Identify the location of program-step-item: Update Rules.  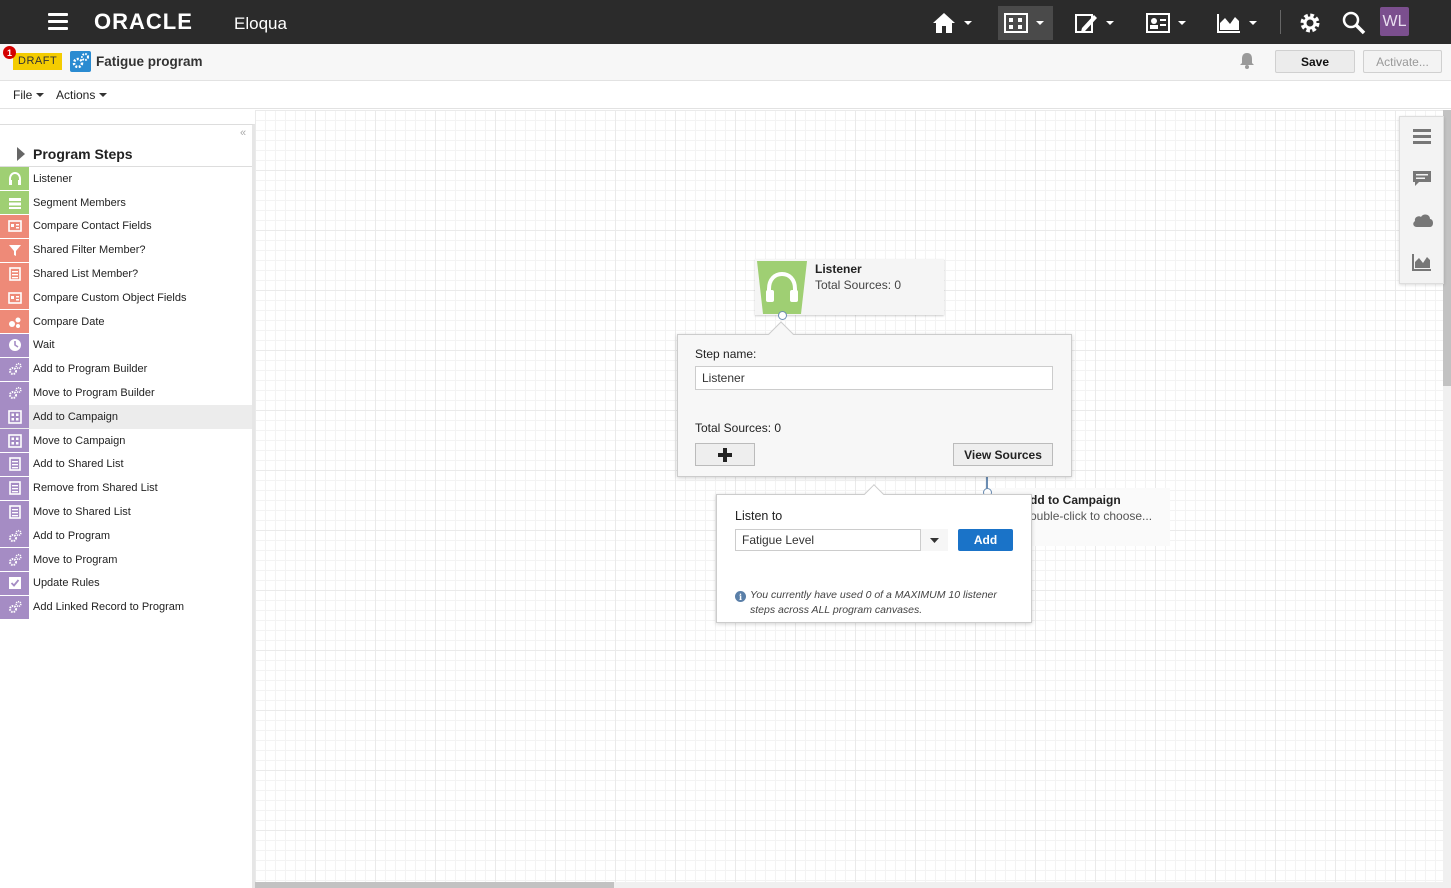
(126, 583).